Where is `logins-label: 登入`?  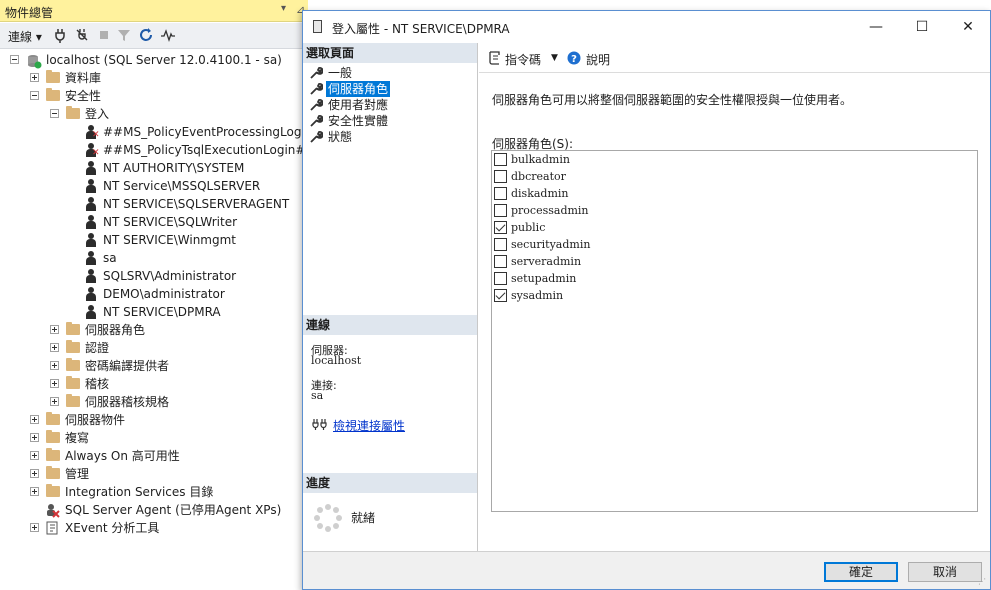
logins-label: 登入 is located at coordinates (97, 114).